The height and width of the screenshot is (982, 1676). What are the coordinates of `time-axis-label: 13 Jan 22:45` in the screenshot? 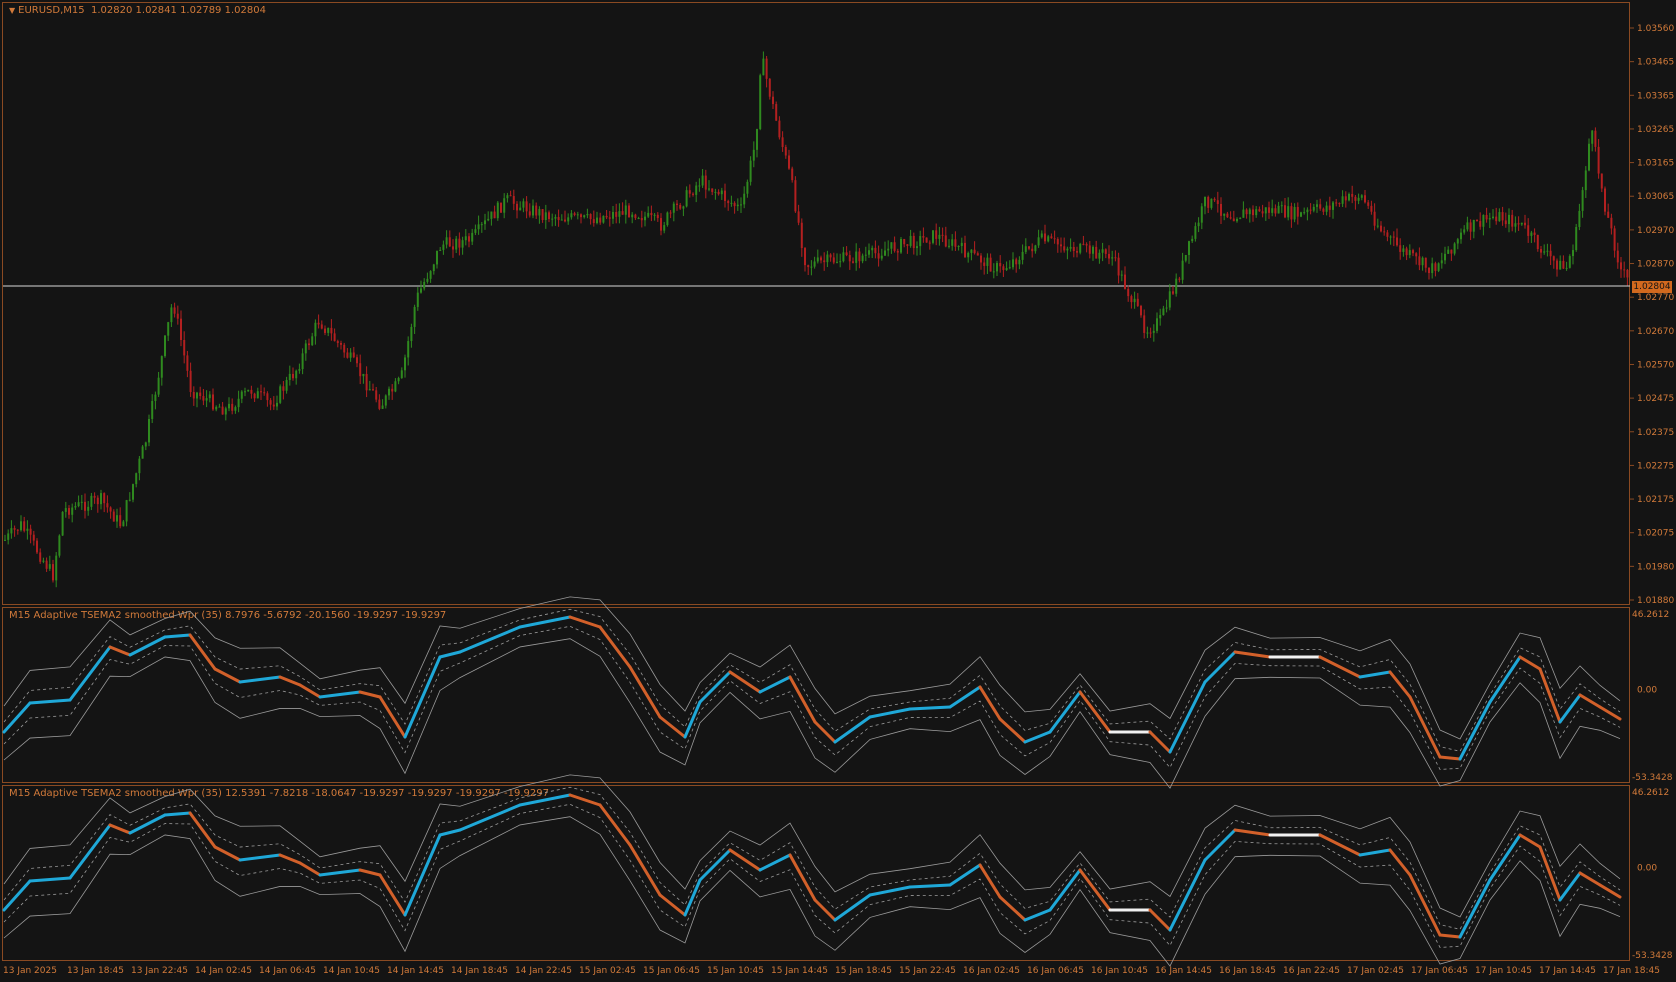 It's located at (159, 971).